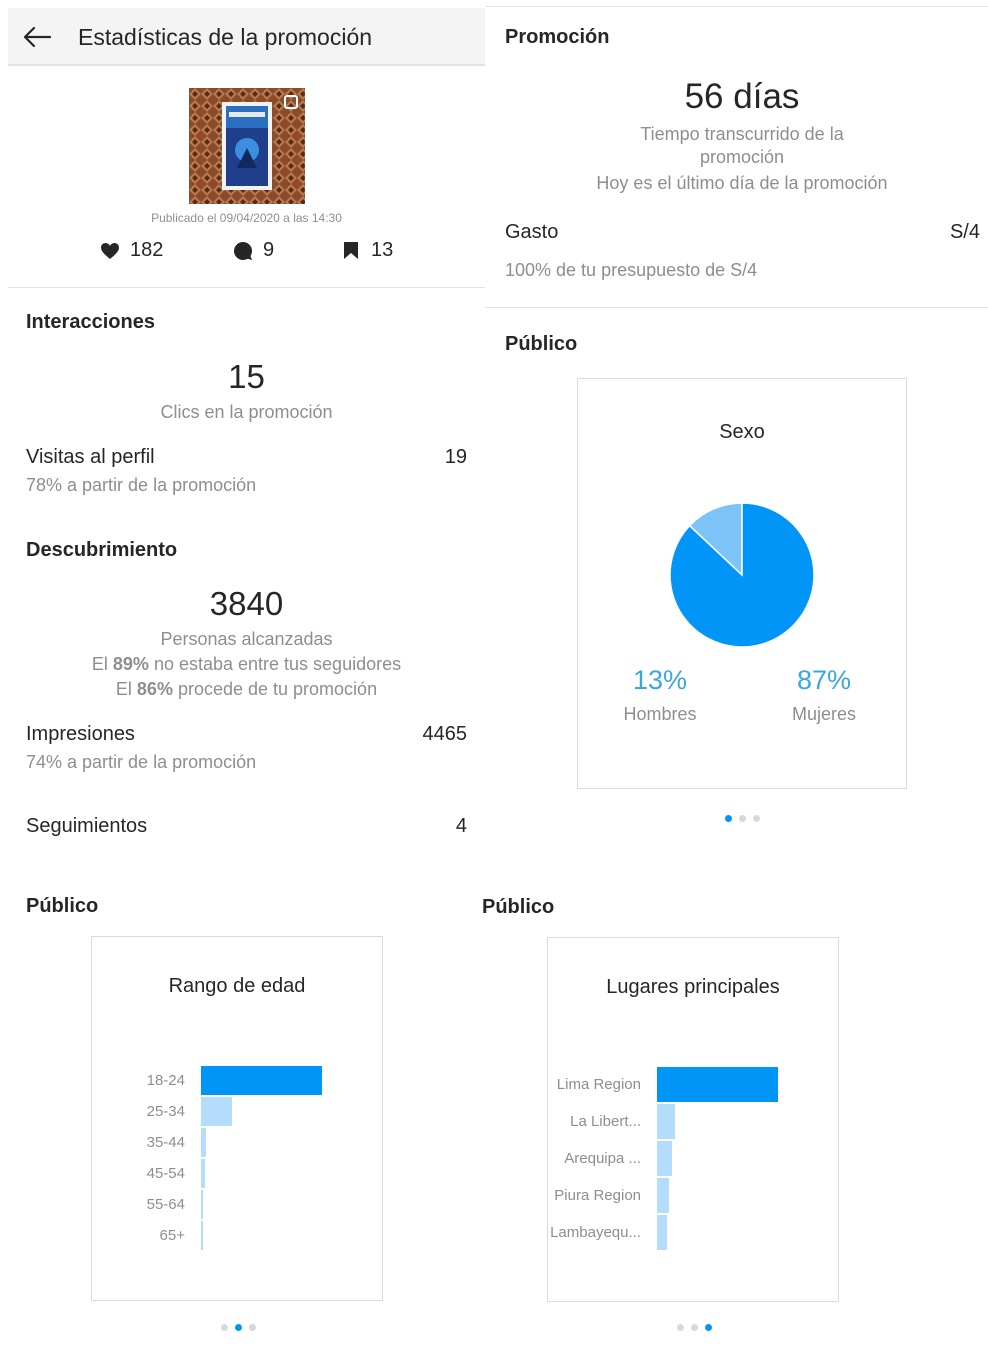 Image resolution: width=988 pixels, height=1346 pixels. What do you see at coordinates (165, 1204) in the screenshot?
I see `bar-label: 55-64` at bounding box center [165, 1204].